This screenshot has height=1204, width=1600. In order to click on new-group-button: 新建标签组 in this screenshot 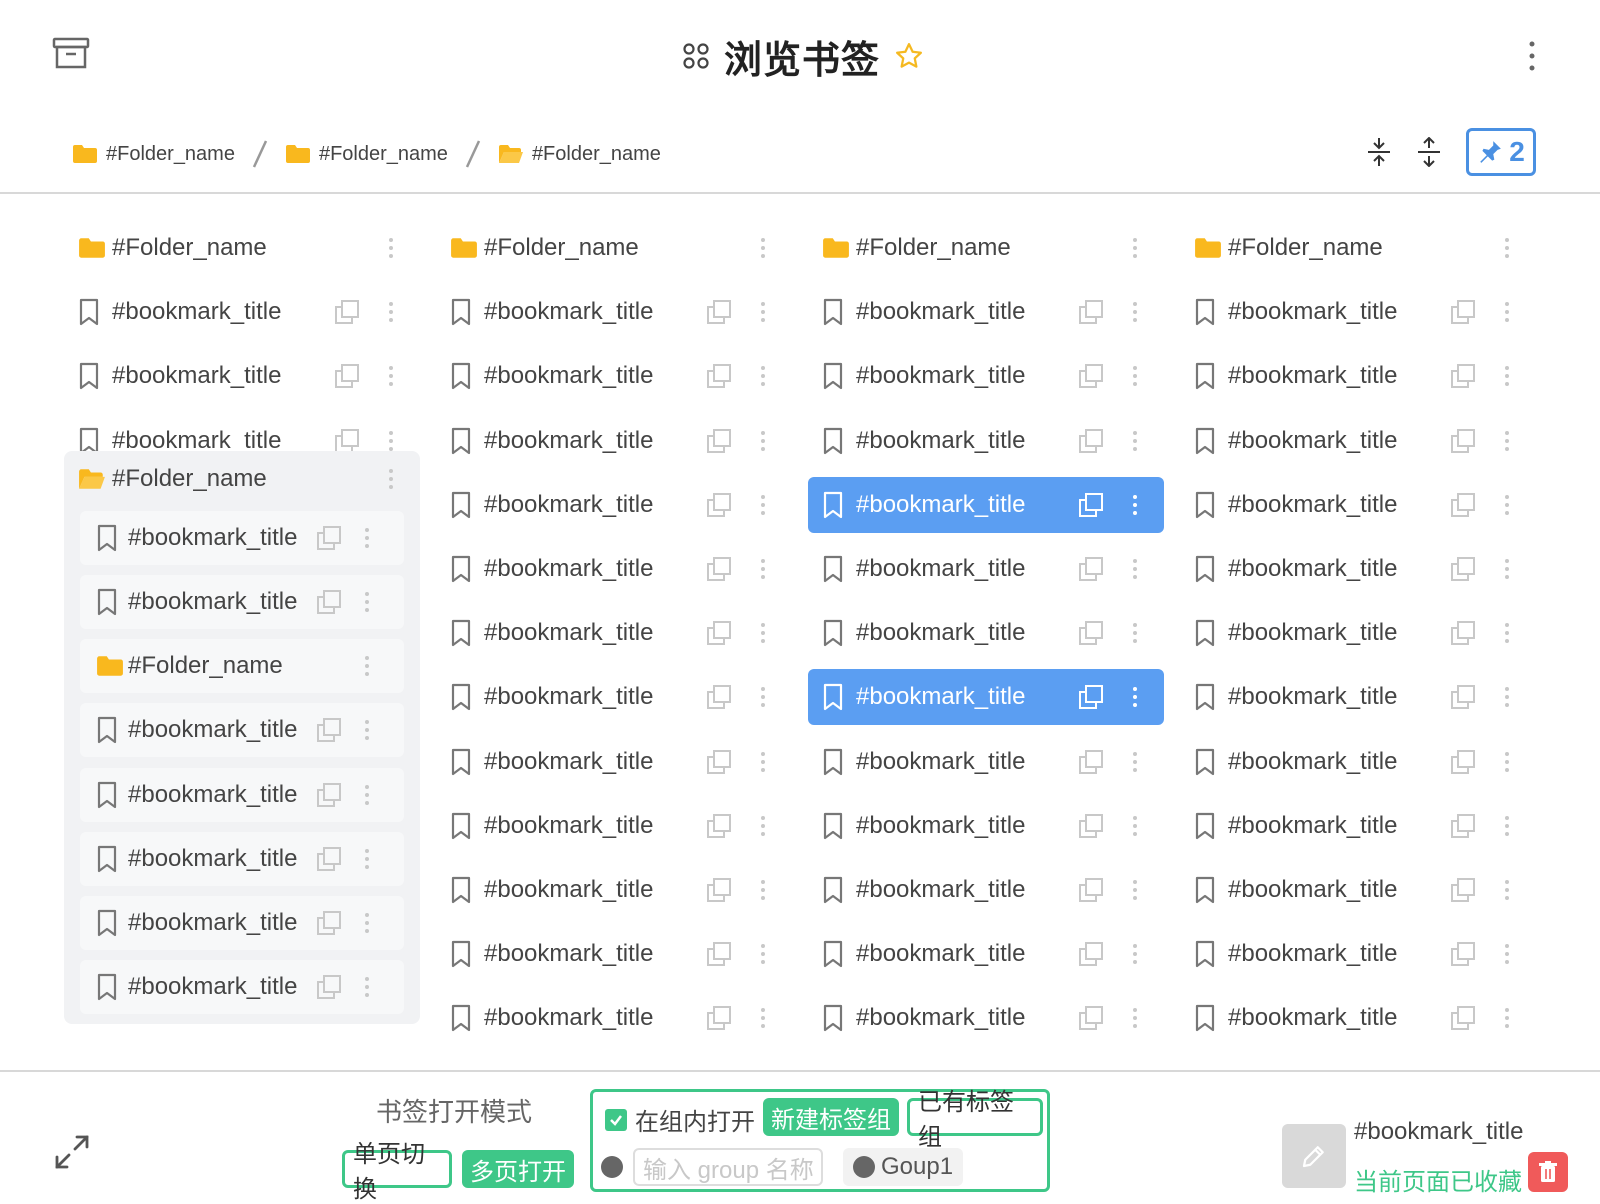, I will do `click(831, 1117)`.